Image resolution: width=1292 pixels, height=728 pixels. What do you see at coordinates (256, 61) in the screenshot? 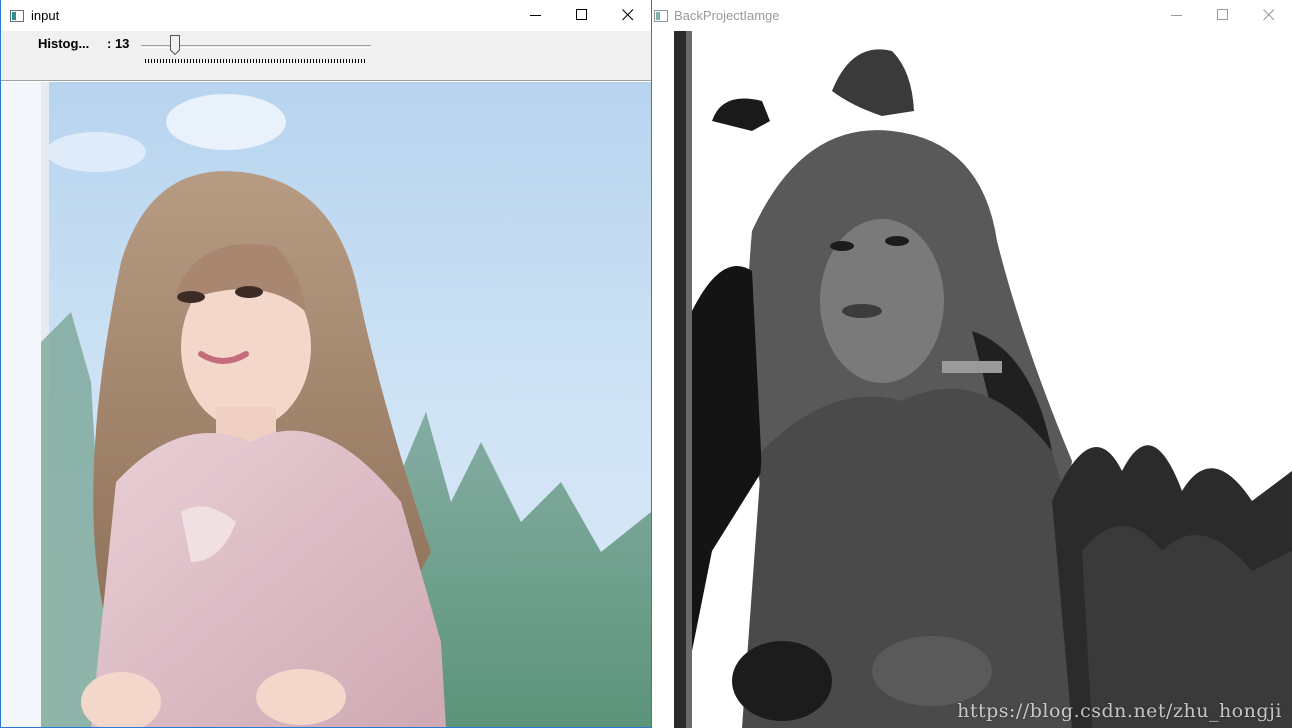
I see `slider-ticks` at bounding box center [256, 61].